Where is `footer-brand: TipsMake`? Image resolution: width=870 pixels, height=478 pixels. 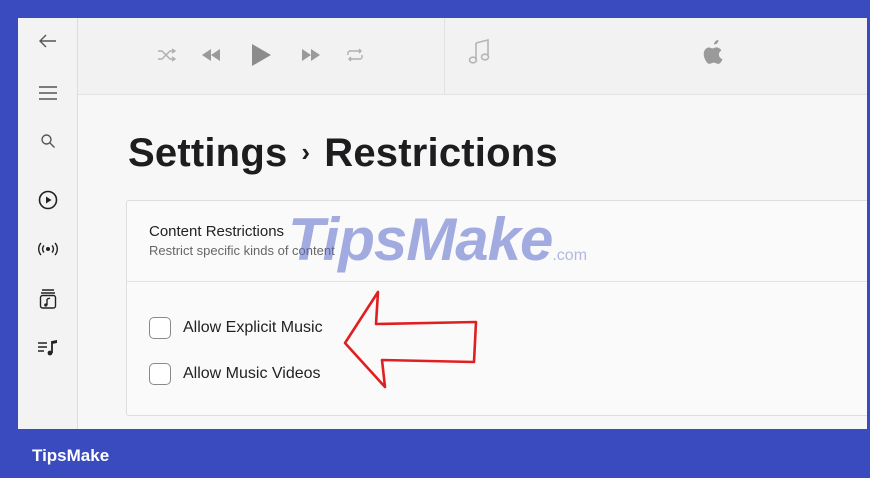 footer-brand: TipsMake is located at coordinates (71, 455).